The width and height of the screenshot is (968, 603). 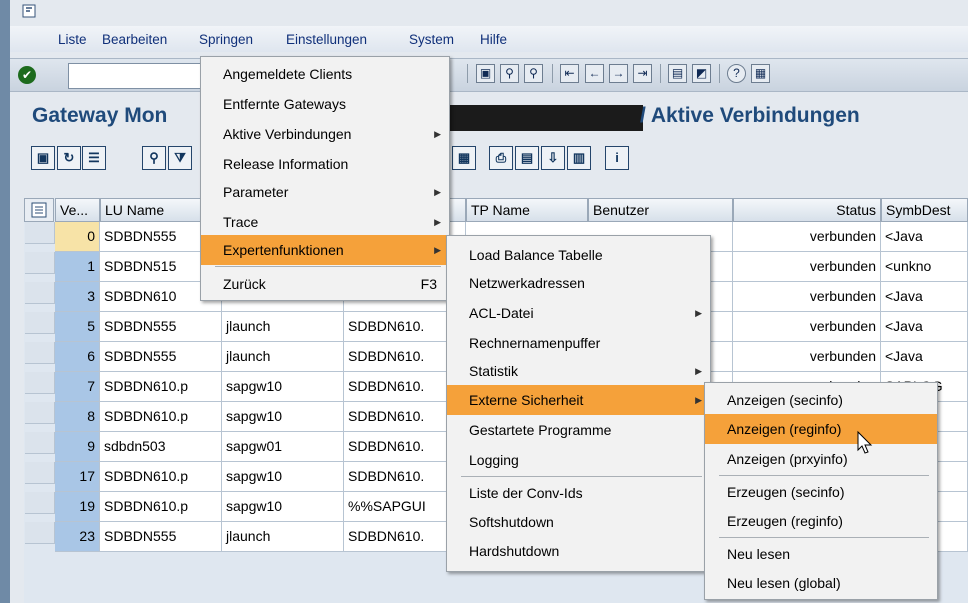 I want to click on menu-item-release-information: Release Information, so click(x=325, y=164).